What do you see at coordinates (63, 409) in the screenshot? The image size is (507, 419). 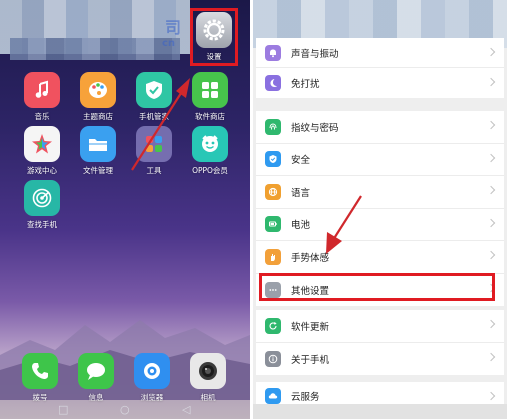 I see `recent-apps-icon: □` at bounding box center [63, 409].